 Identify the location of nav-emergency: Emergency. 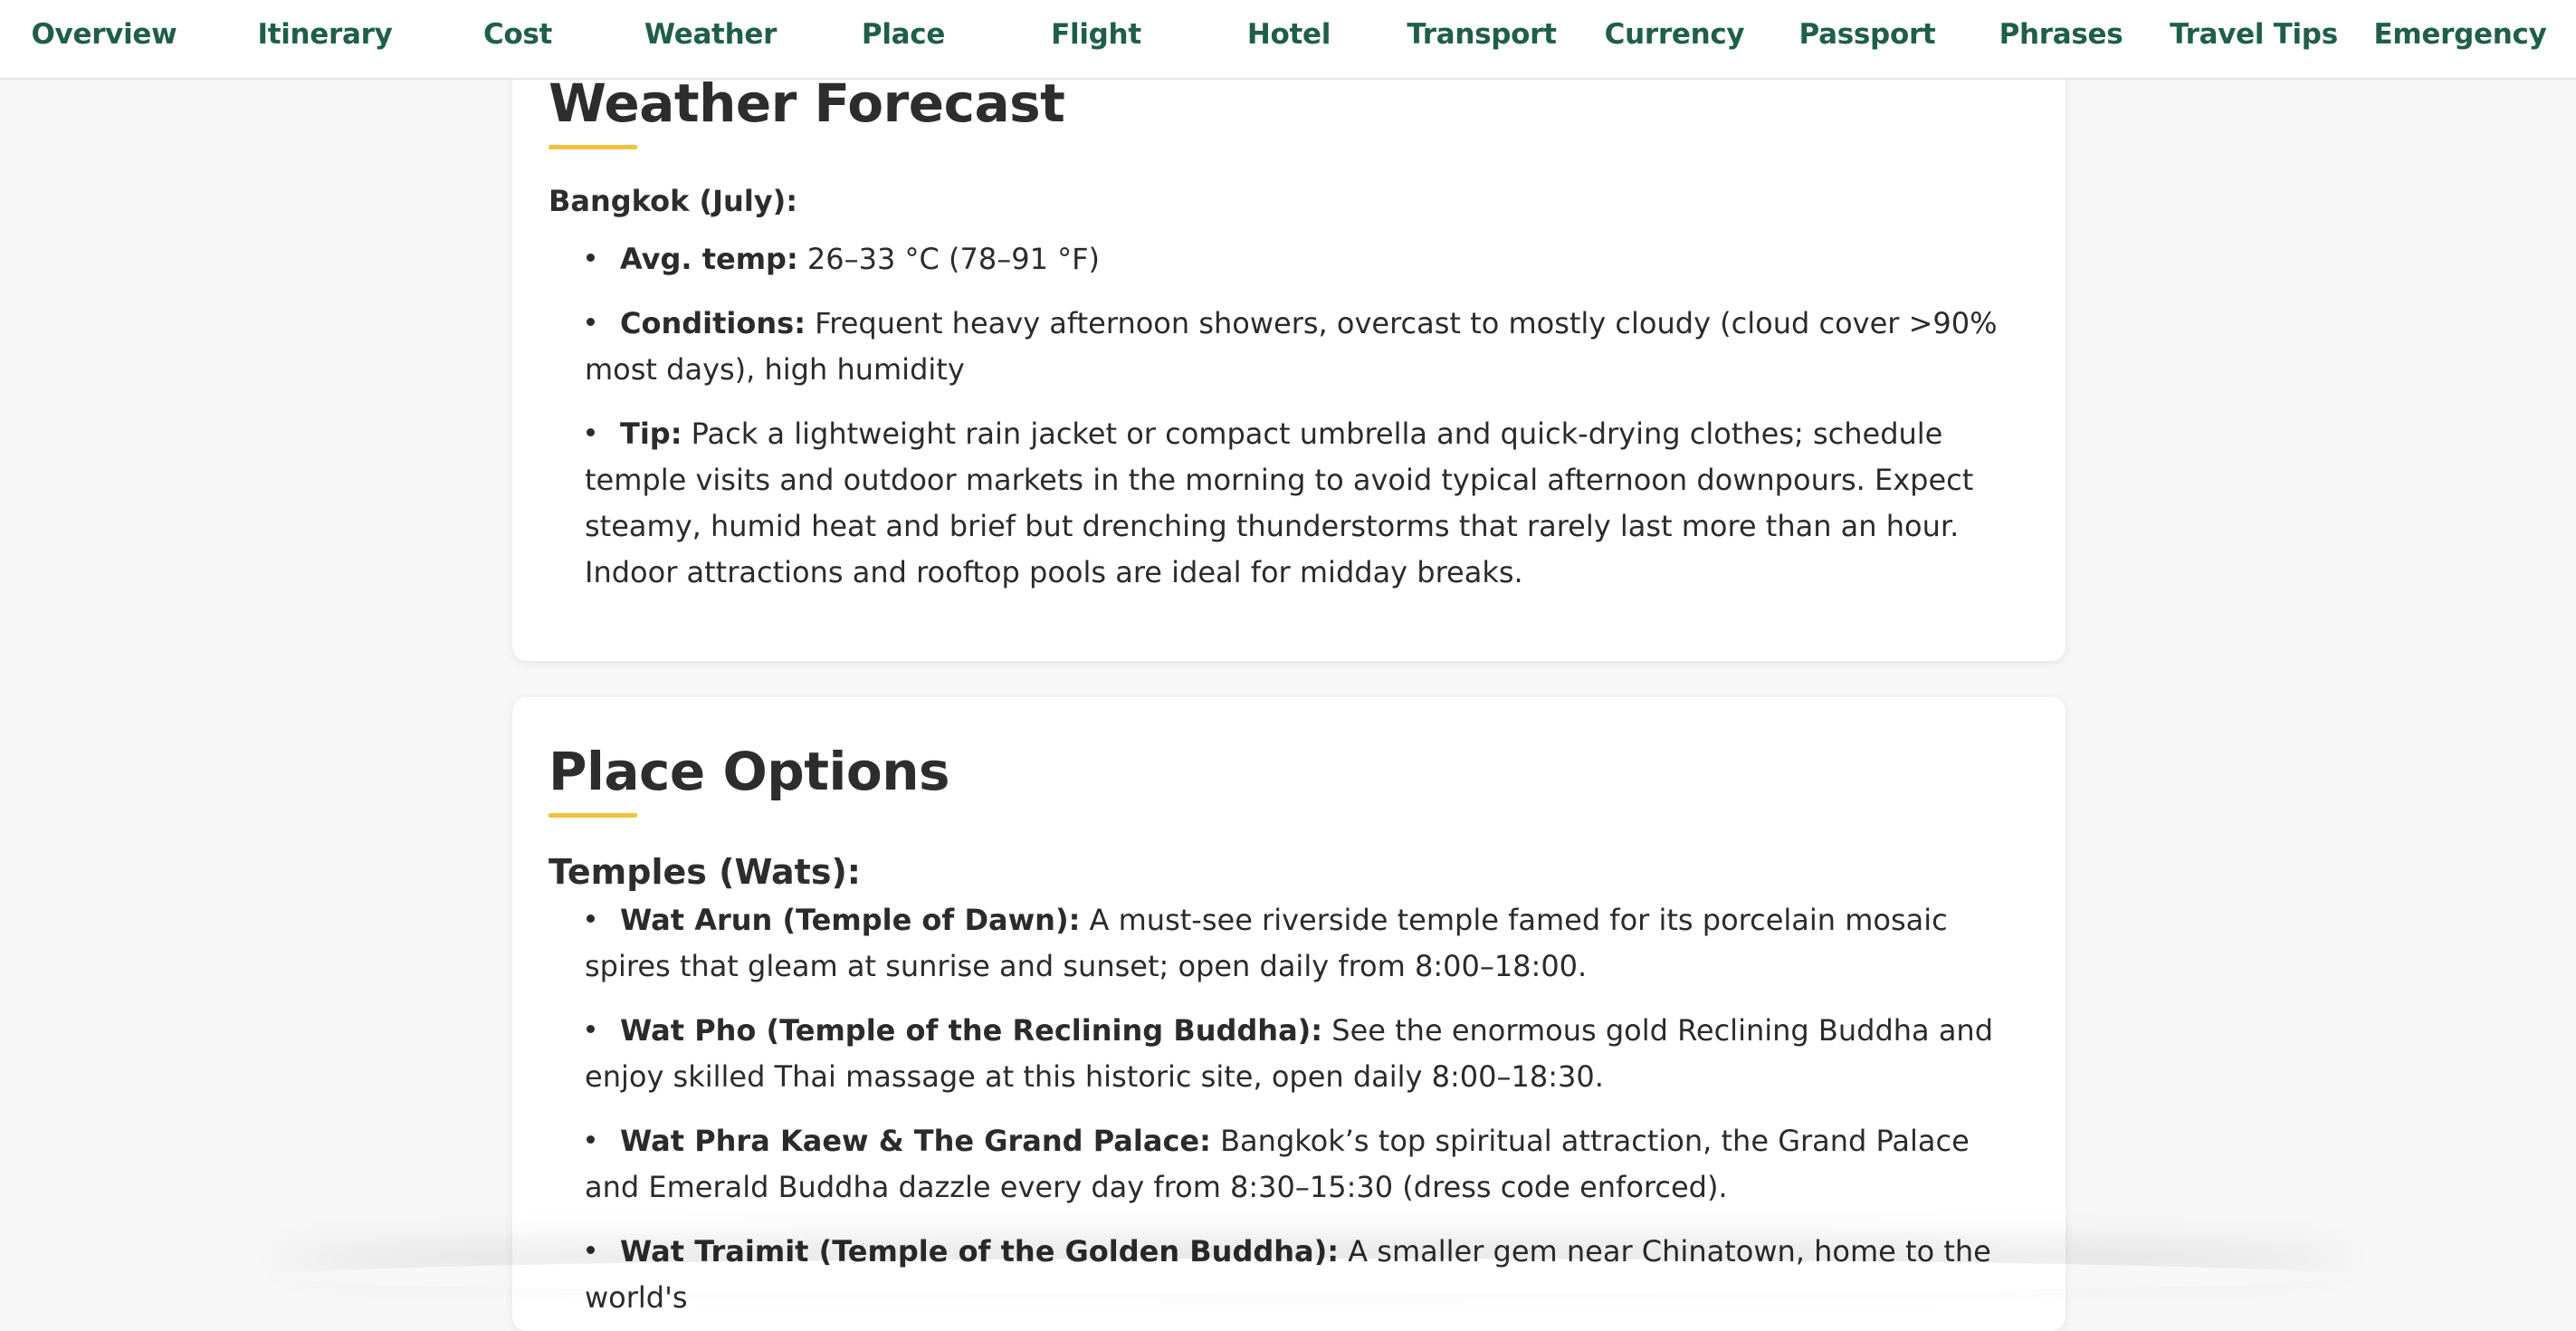
(2460, 34).